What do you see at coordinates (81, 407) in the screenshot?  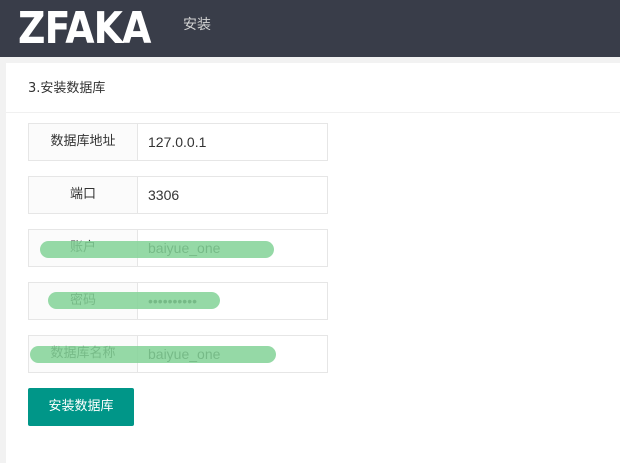 I see `install-database-button: 安装数据库` at bounding box center [81, 407].